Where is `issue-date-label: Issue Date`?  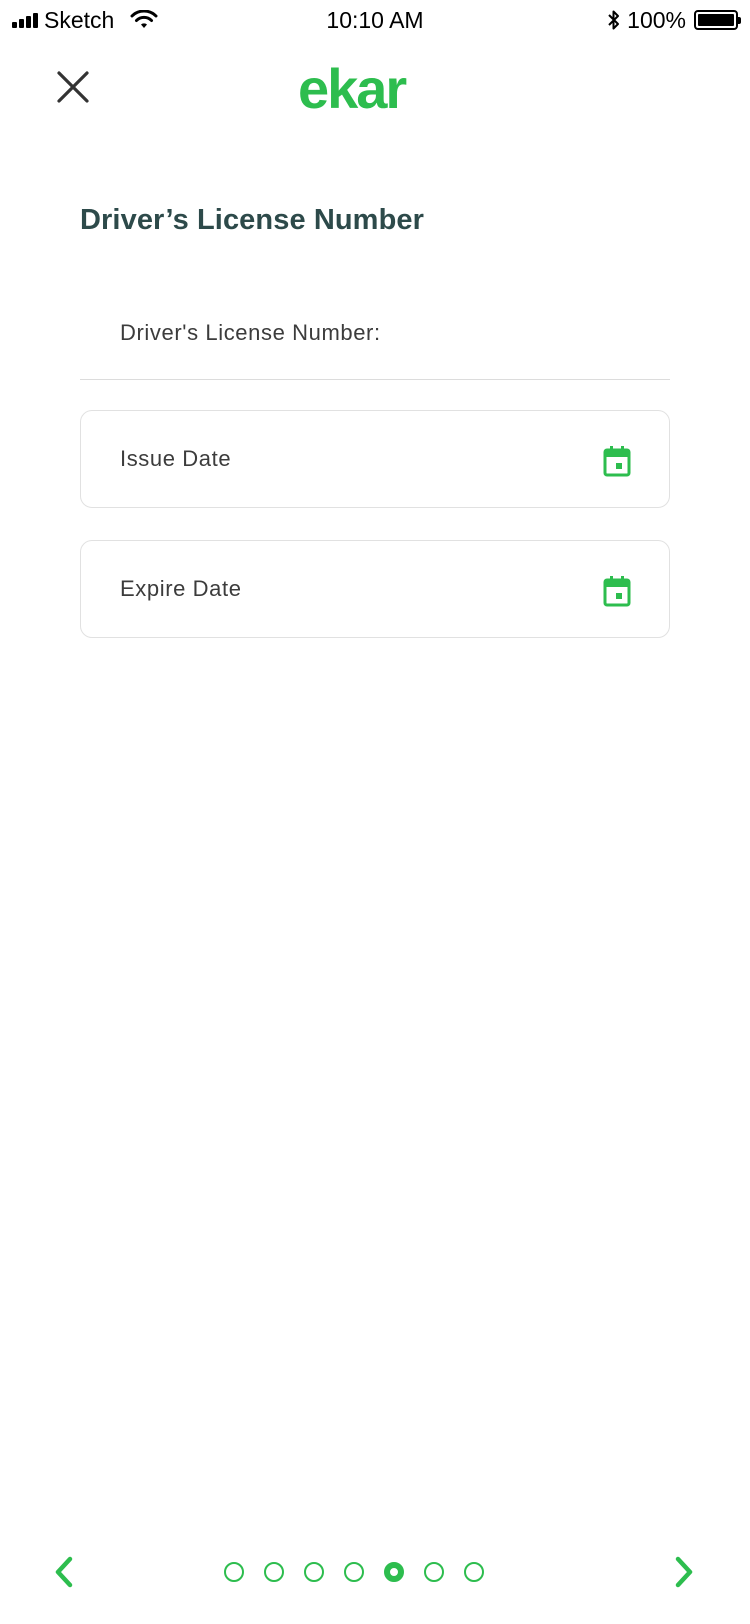 issue-date-label: Issue Date is located at coordinates (176, 458).